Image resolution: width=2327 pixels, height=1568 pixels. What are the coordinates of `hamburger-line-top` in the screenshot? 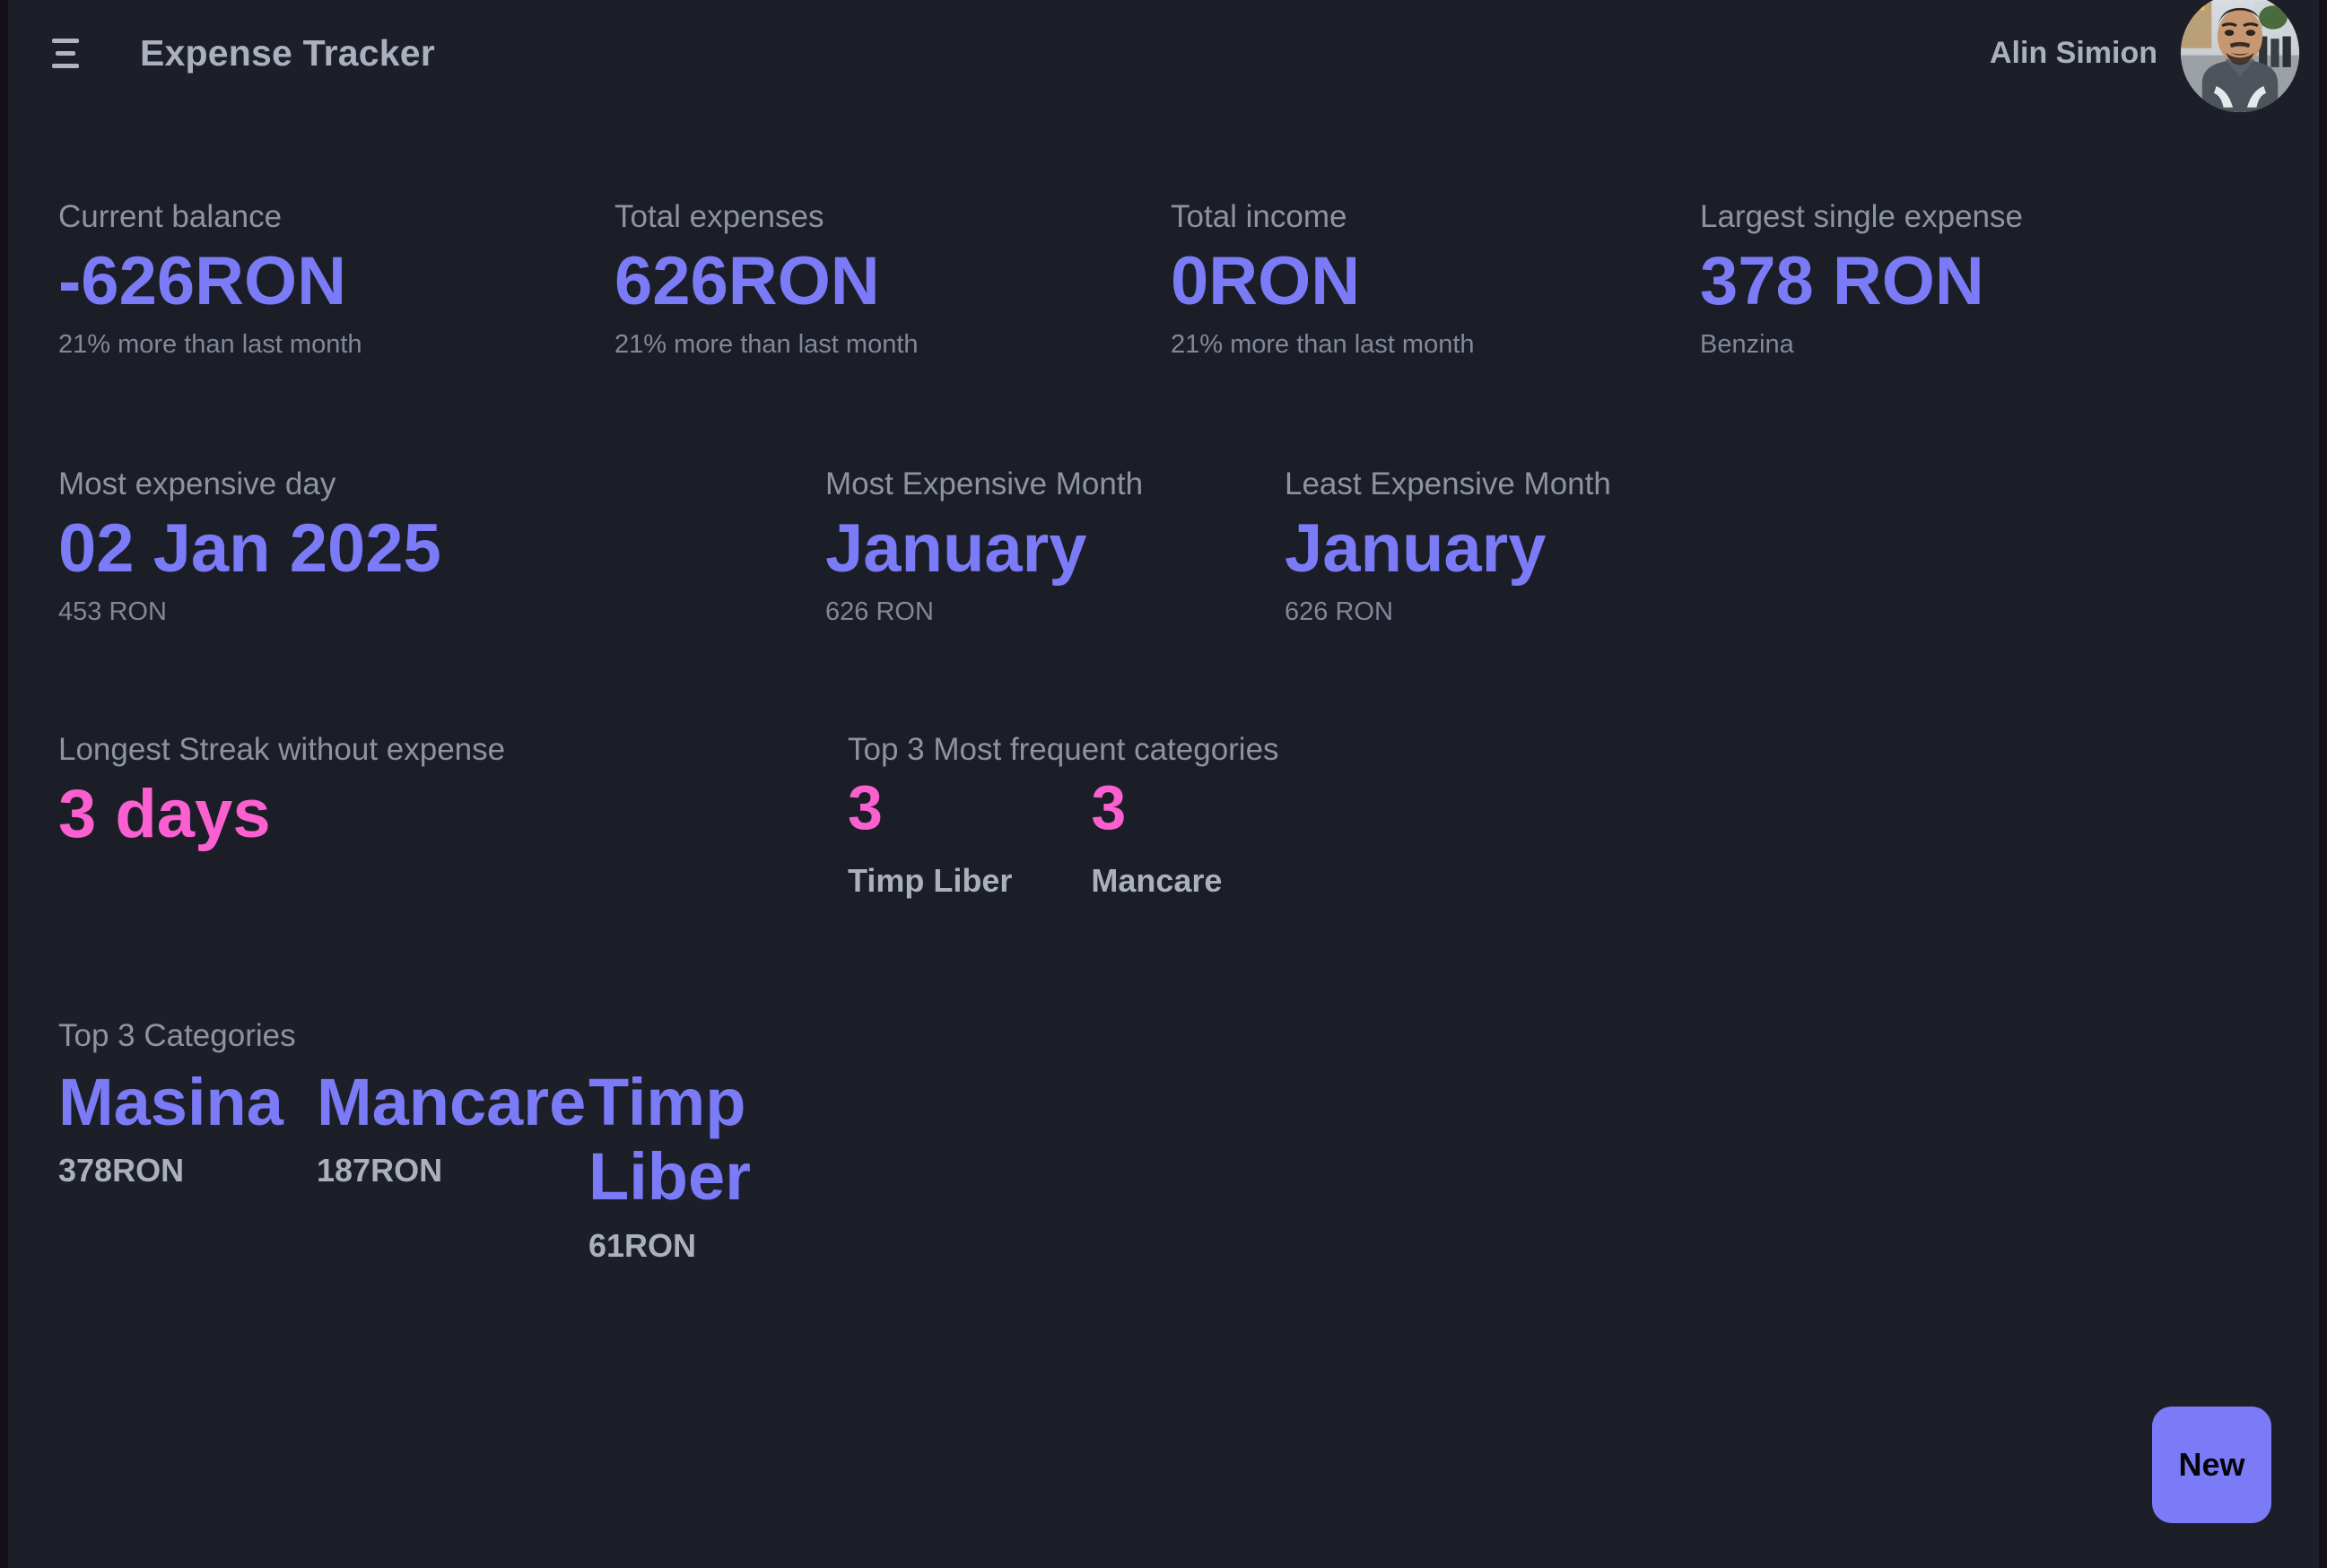 It's located at (65, 40).